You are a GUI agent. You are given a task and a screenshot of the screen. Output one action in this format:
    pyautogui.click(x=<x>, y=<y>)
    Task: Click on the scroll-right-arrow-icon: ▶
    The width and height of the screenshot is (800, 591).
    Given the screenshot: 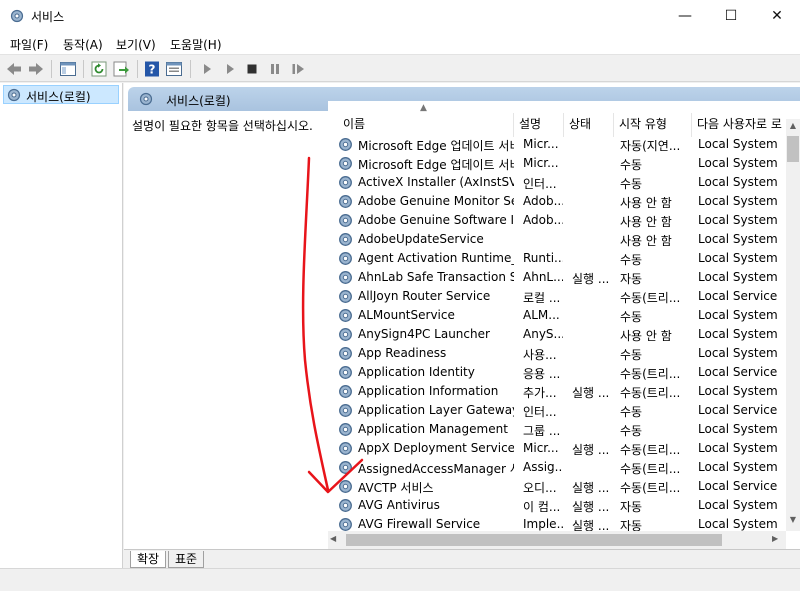 What is the action you would take?
    pyautogui.click(x=775, y=538)
    